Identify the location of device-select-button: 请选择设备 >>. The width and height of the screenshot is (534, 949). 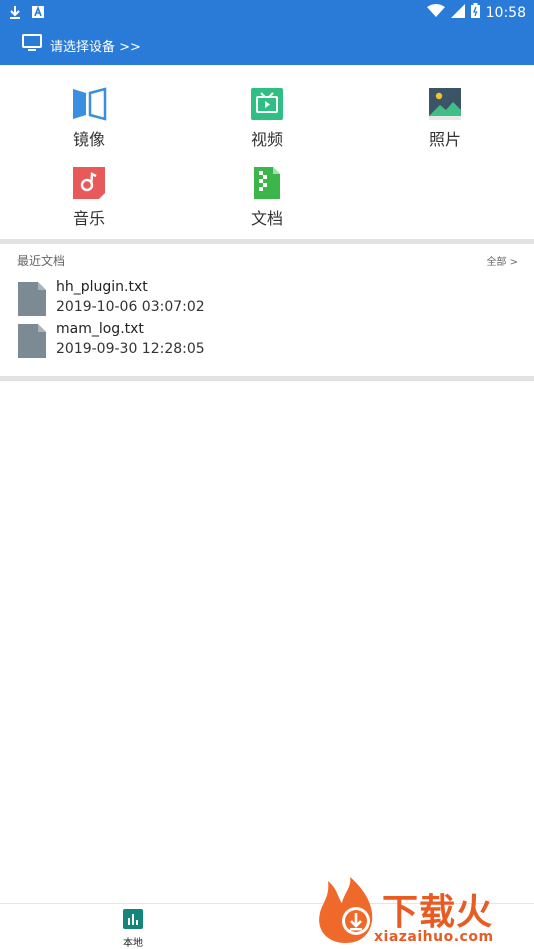
(81, 45).